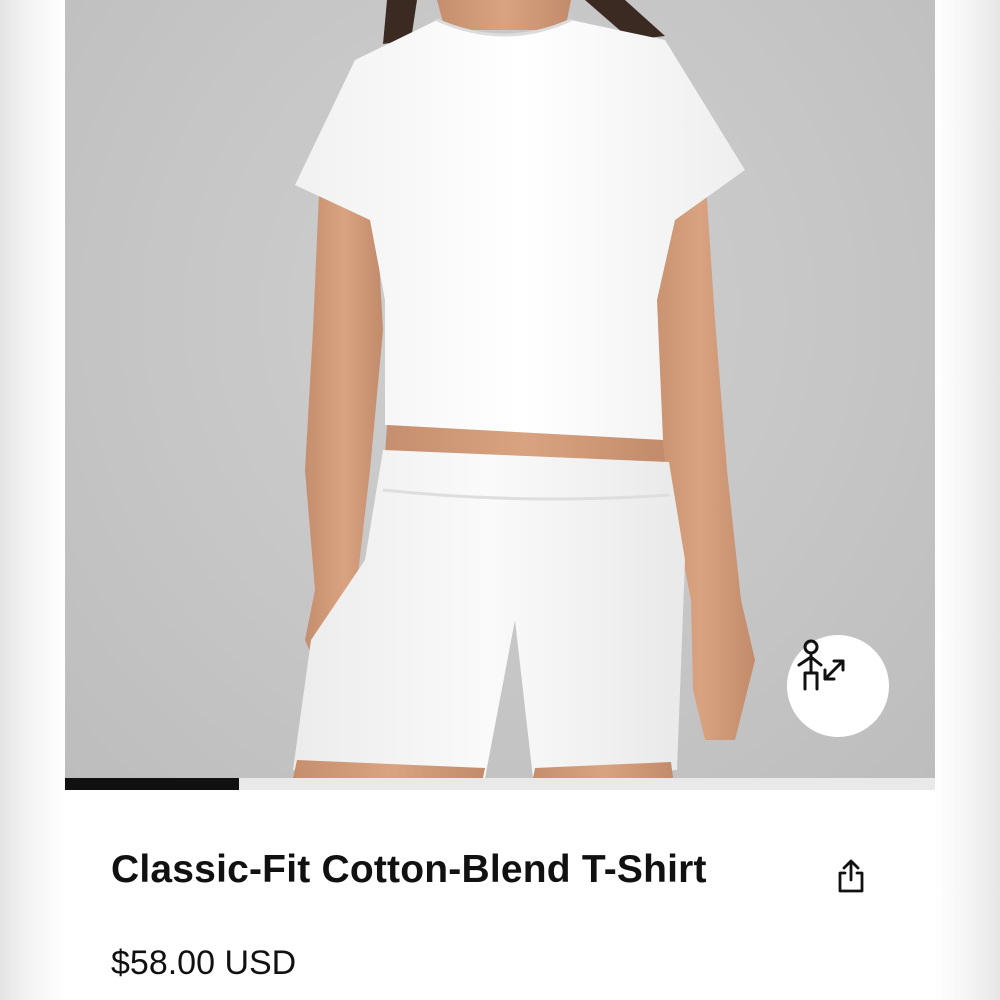 The width and height of the screenshot is (1000, 1000). I want to click on carousel-progress-track, so click(500, 784).